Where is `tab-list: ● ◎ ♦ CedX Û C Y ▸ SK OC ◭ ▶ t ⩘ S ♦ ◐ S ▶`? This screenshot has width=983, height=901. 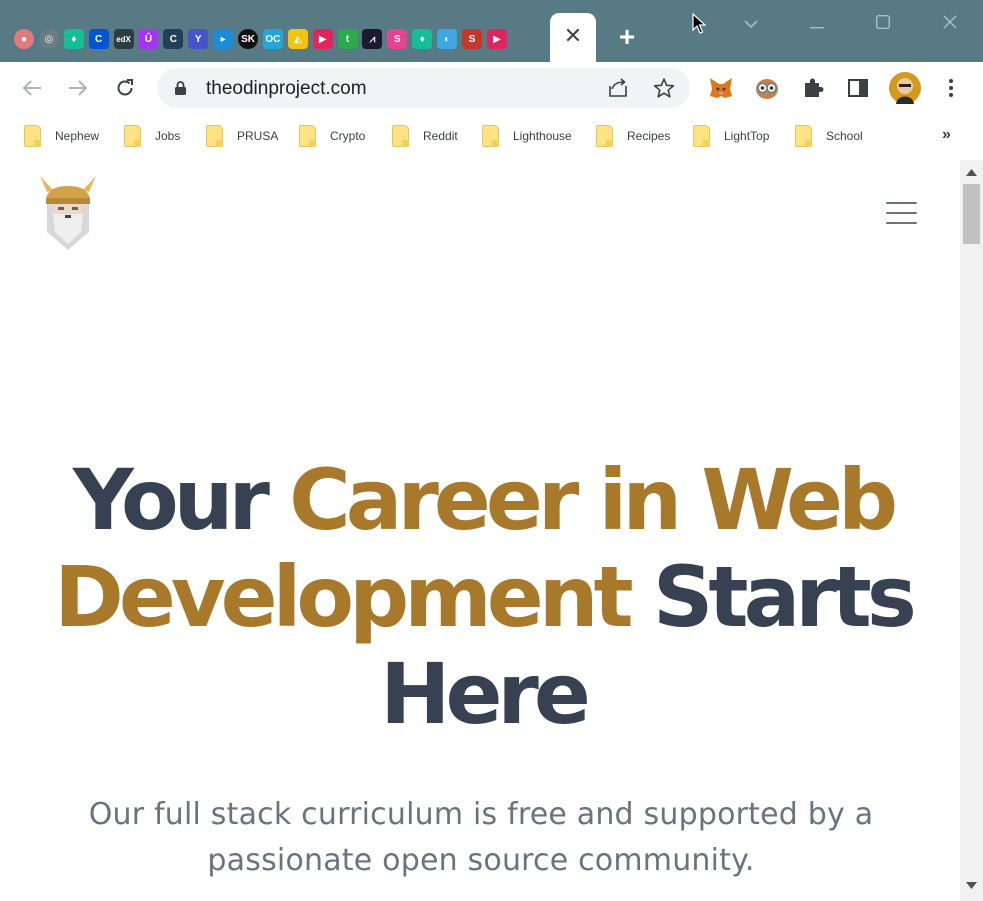 tab-list: ● ◎ ♦ CedX Û C Y ▸ SK OC ◭ ▶ t ⩘ S ♦ ◐ S ▶ is located at coordinates (263, 39).